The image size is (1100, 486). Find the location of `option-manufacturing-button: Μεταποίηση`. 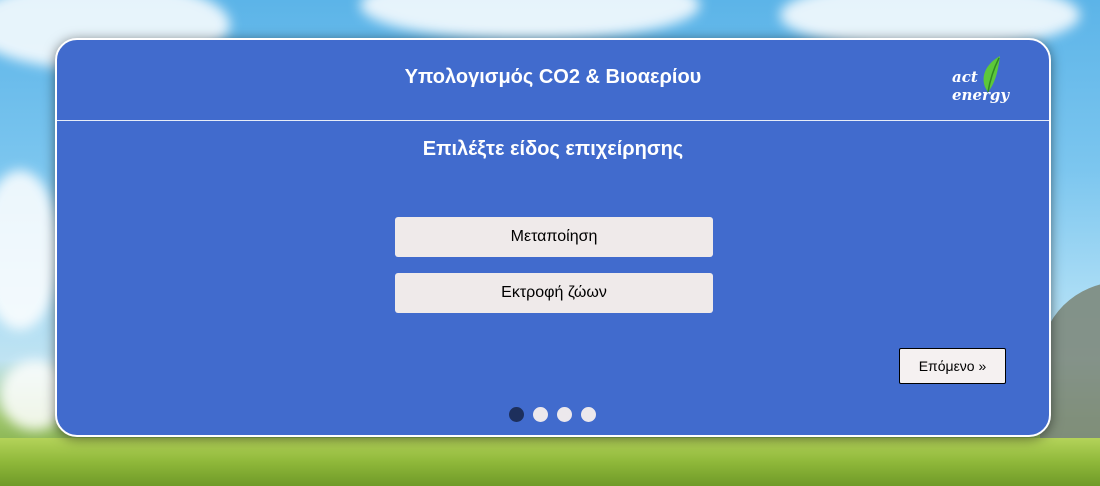

option-manufacturing-button: Μεταποίηση is located at coordinates (554, 237).